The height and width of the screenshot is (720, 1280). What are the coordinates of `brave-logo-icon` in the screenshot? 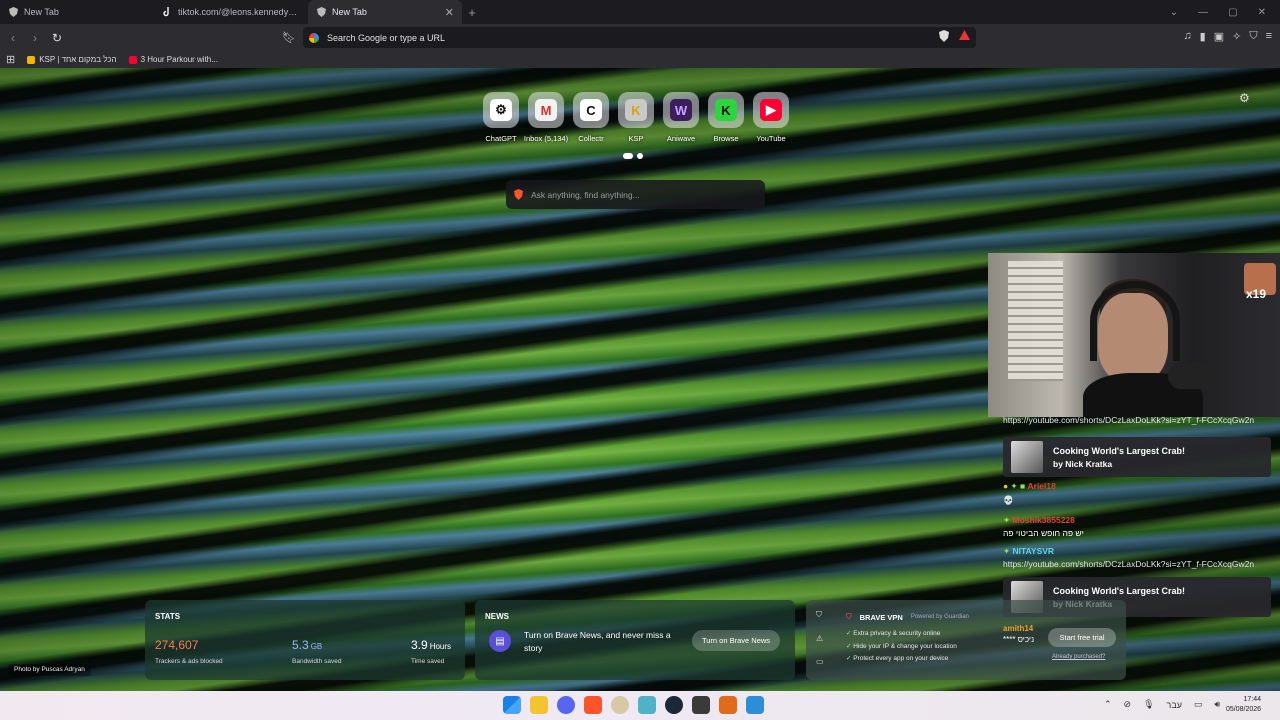 It's located at (518, 194).